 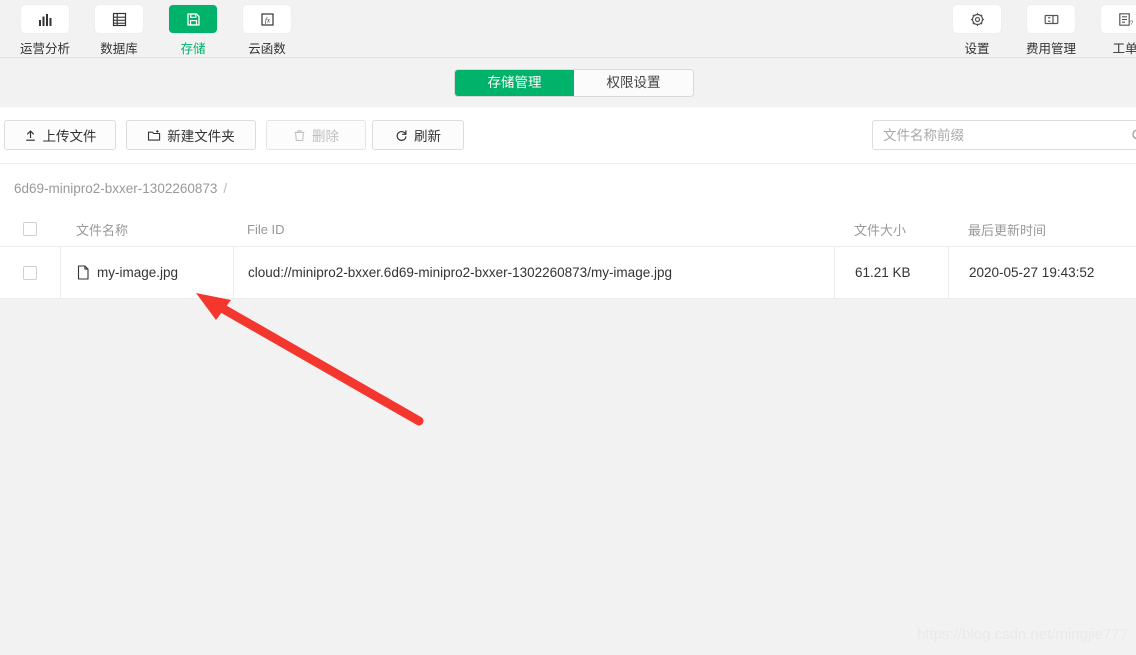 I want to click on breadcrumb-root: 6d69-minipro2-bxxer-1302260873, so click(x=115, y=188).